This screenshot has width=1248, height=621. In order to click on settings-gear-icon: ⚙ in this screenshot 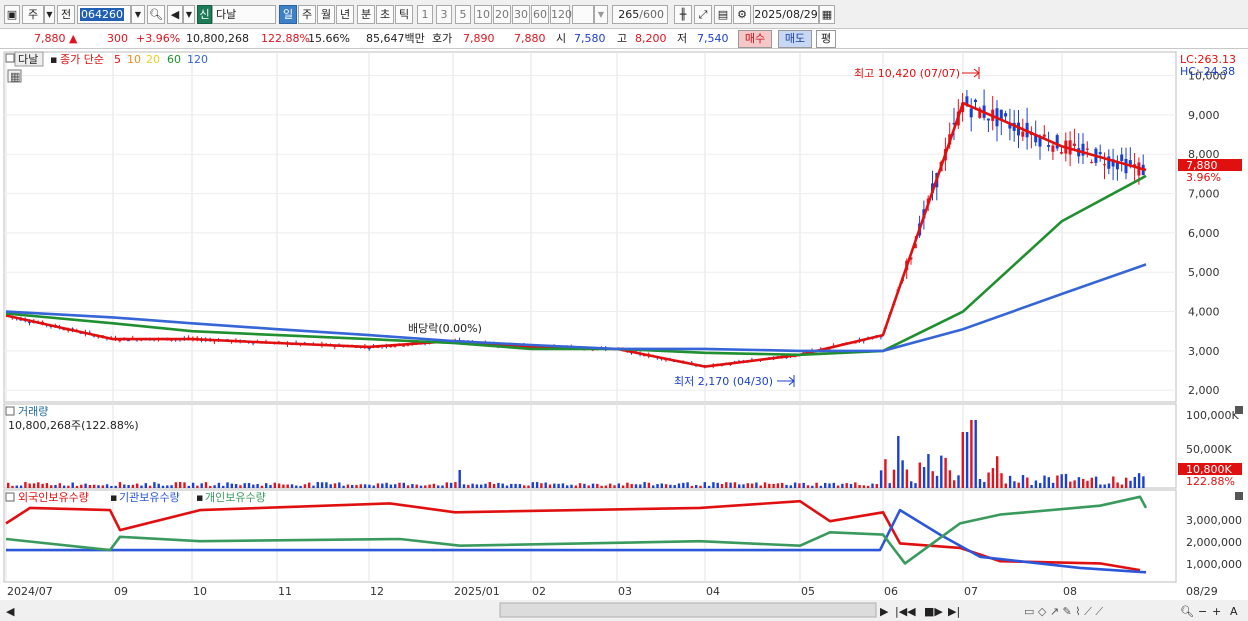, I will do `click(742, 14)`.